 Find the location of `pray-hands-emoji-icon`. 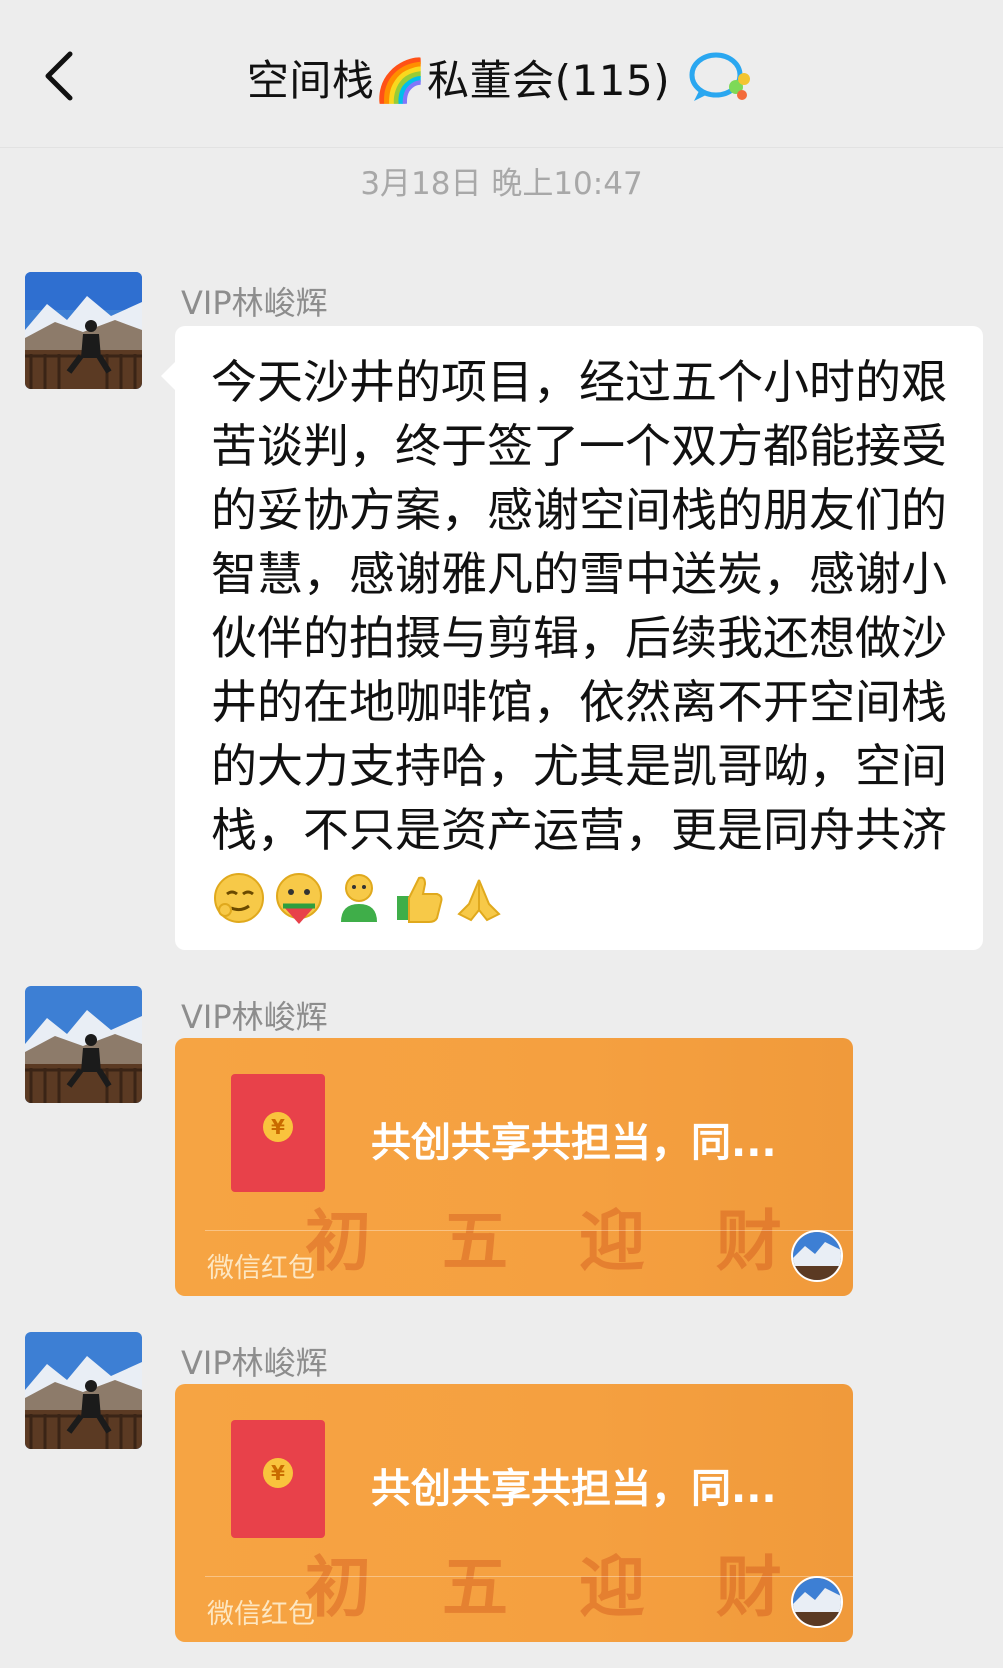

pray-hands-emoji-icon is located at coordinates (479, 900).